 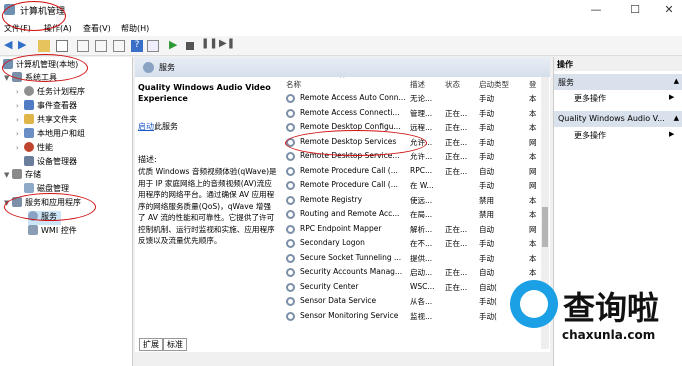 I want to click on tree-item-local-users-groups: › 本地用户和组, so click(x=50, y=135).